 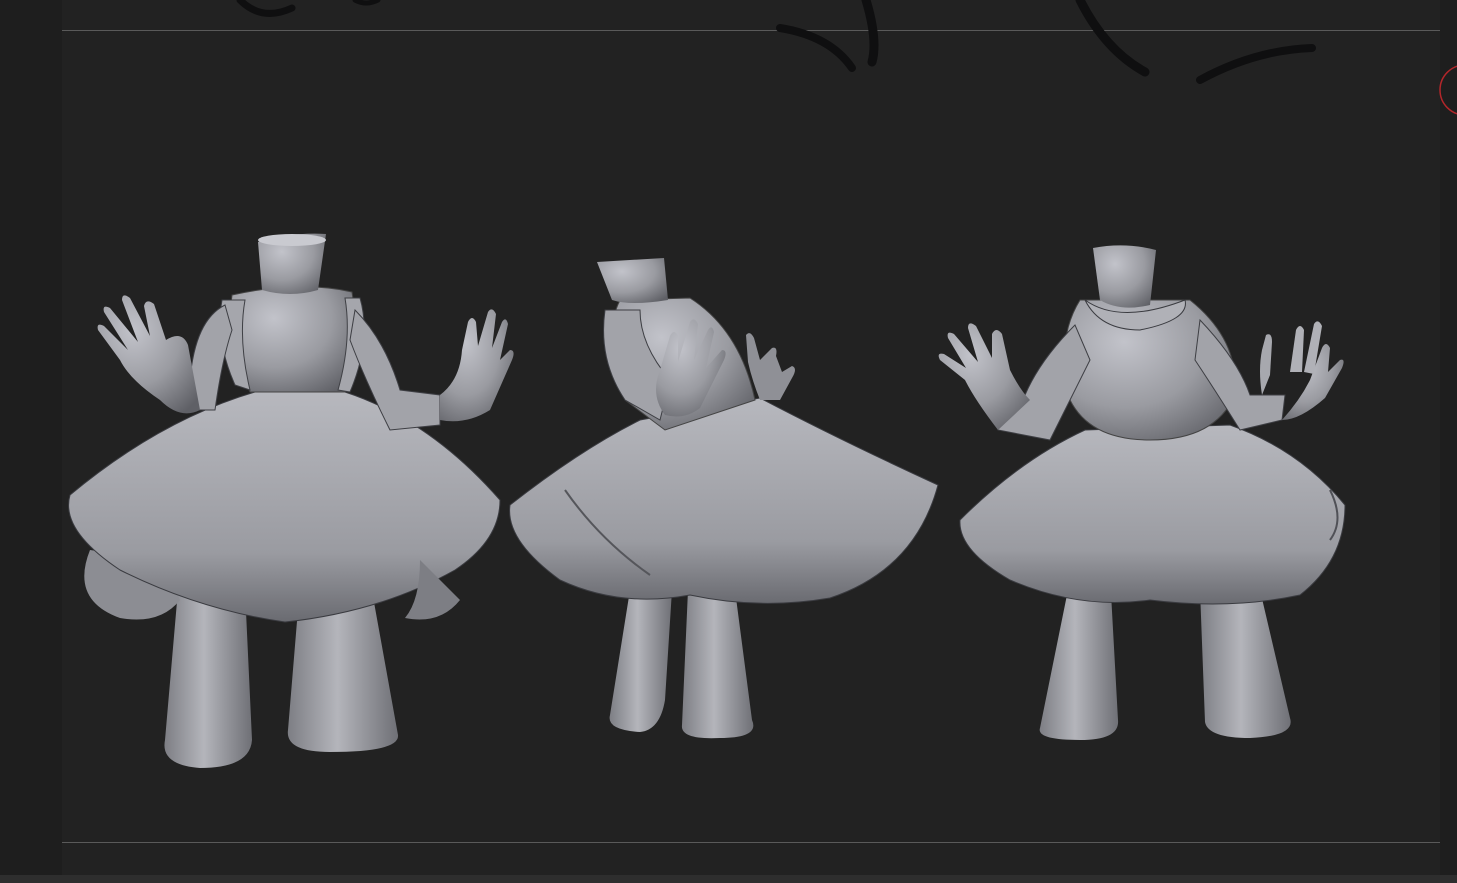 I want to click on hud-circle-icon, so click(x=1448, y=90).